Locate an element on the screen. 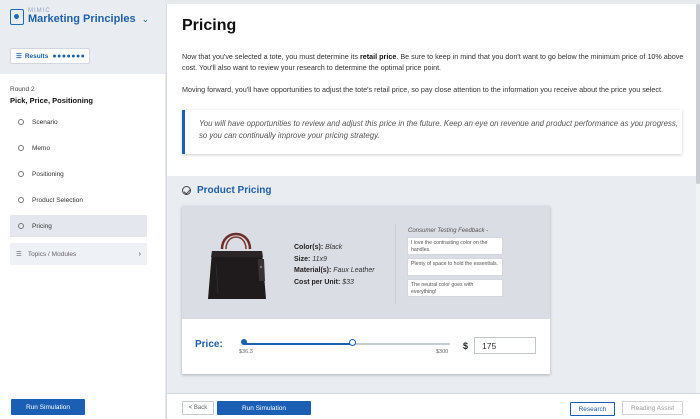 This screenshot has width=700, height=419. scrollbar is located at coordinates (698, 198).